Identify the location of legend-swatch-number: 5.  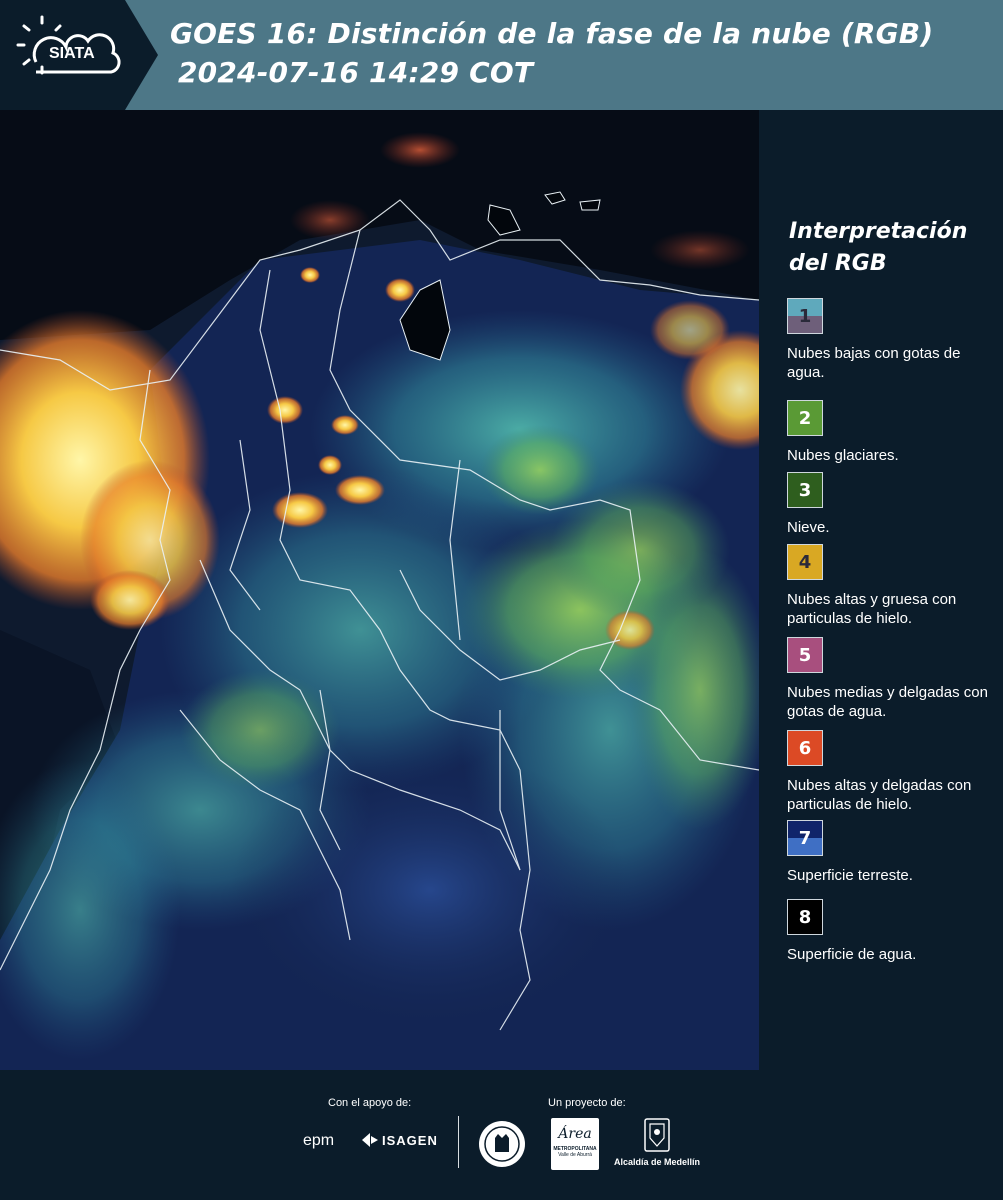
(805, 655).